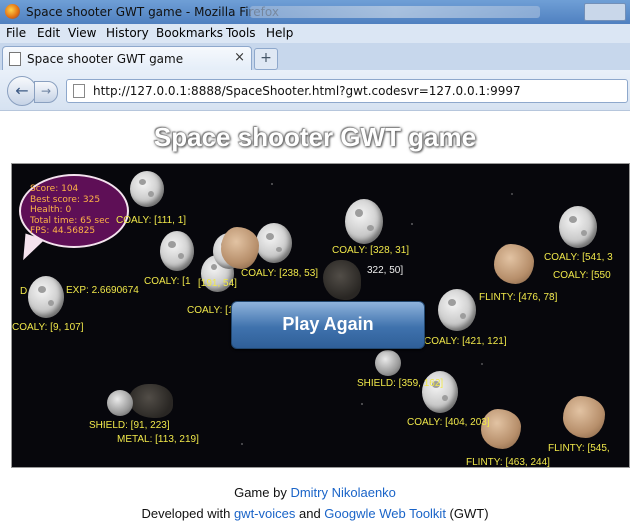 Image resolution: width=630 pixels, height=530 pixels. I want to click on object-label: COALY: [404, 203], so click(448, 422).